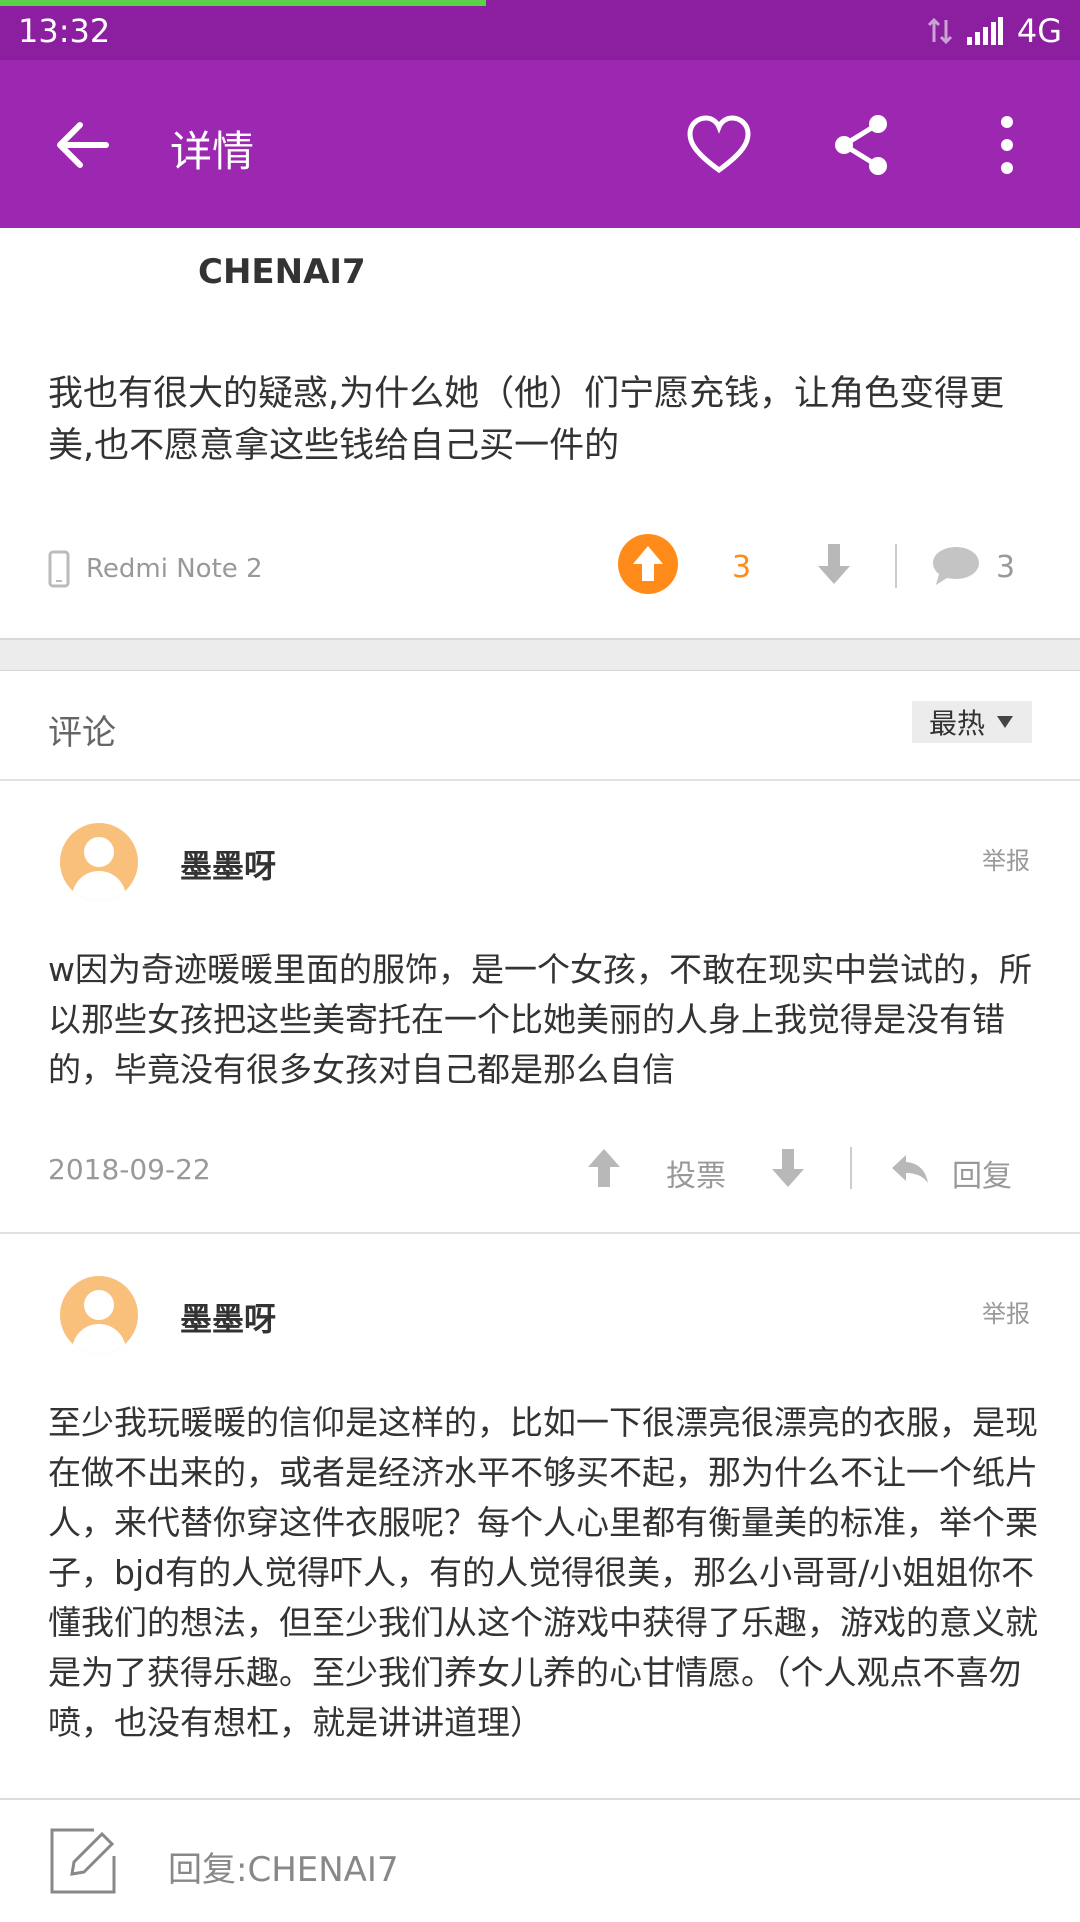 The width and height of the screenshot is (1080, 1922). I want to click on reply-label: 回复, so click(982, 1173).